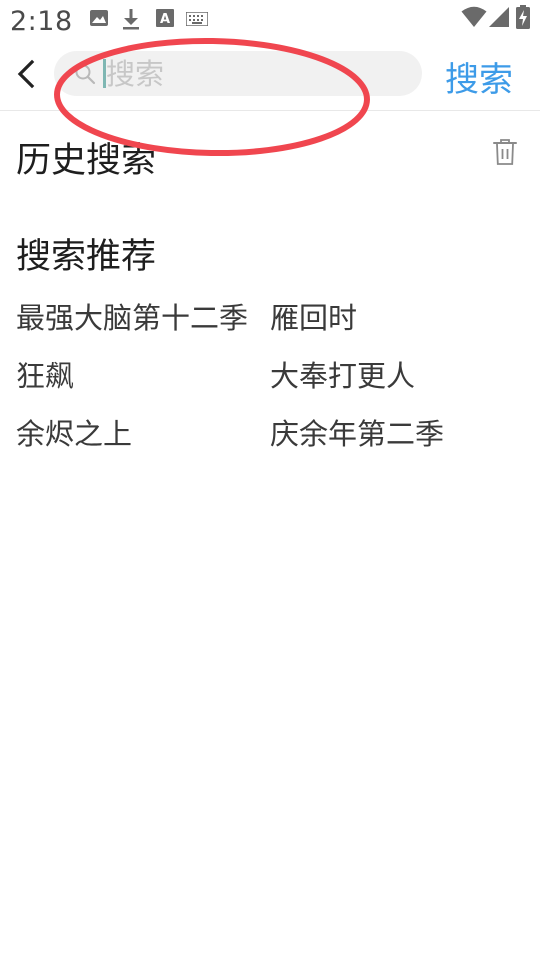  What do you see at coordinates (138, 432) in the screenshot?
I see `recommend-item: 余烬之上` at bounding box center [138, 432].